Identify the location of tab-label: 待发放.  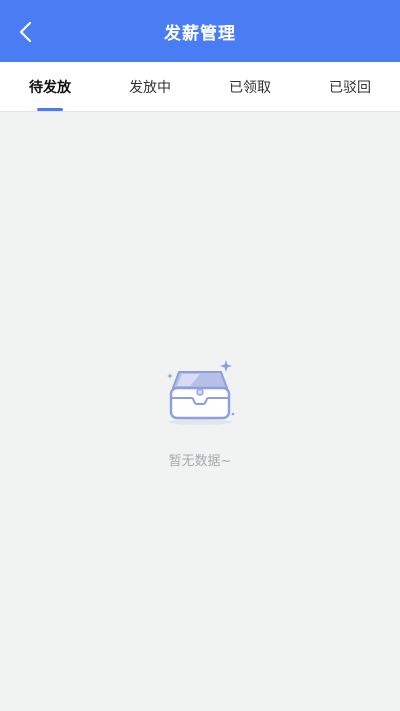
(50, 87).